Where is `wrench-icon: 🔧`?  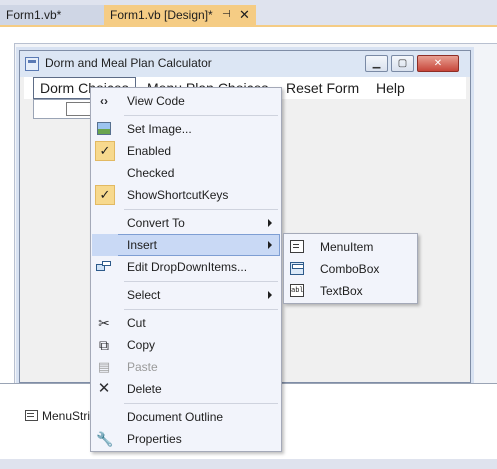
wrench-icon: 🔧 is located at coordinates (105, 439).